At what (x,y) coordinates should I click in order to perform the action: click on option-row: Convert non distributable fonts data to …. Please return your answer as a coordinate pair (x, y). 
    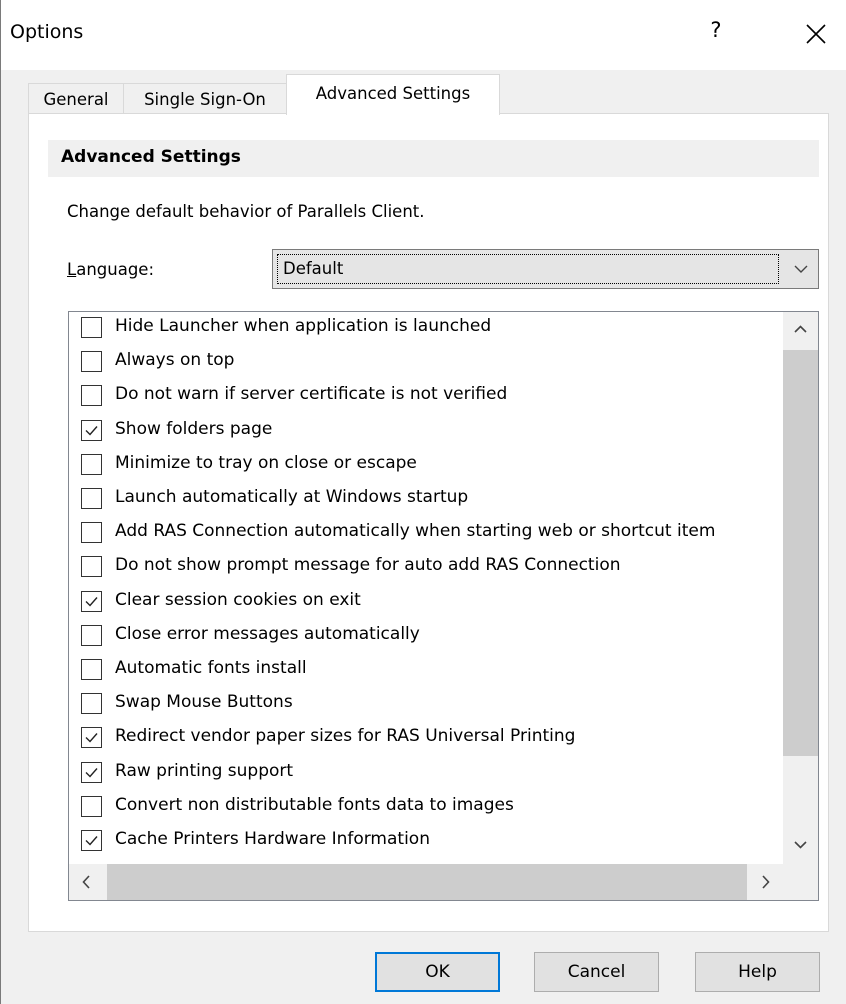
    Looking at the image, I should click on (427, 808).